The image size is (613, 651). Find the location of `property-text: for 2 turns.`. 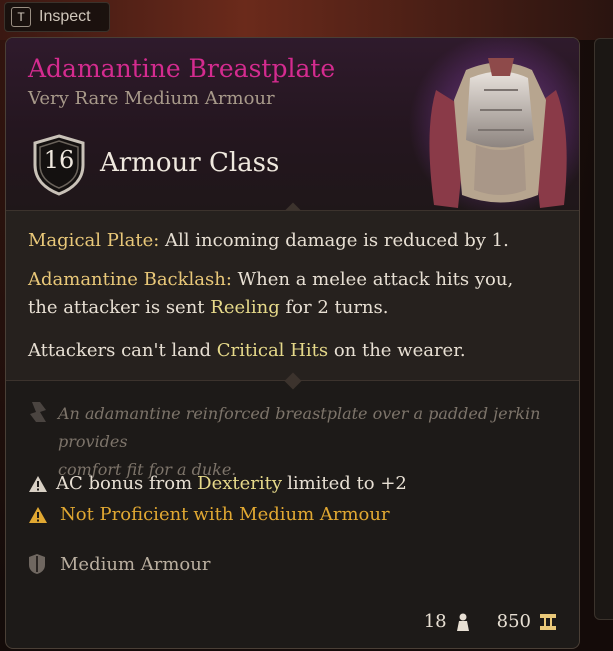

property-text: for 2 turns. is located at coordinates (337, 307).